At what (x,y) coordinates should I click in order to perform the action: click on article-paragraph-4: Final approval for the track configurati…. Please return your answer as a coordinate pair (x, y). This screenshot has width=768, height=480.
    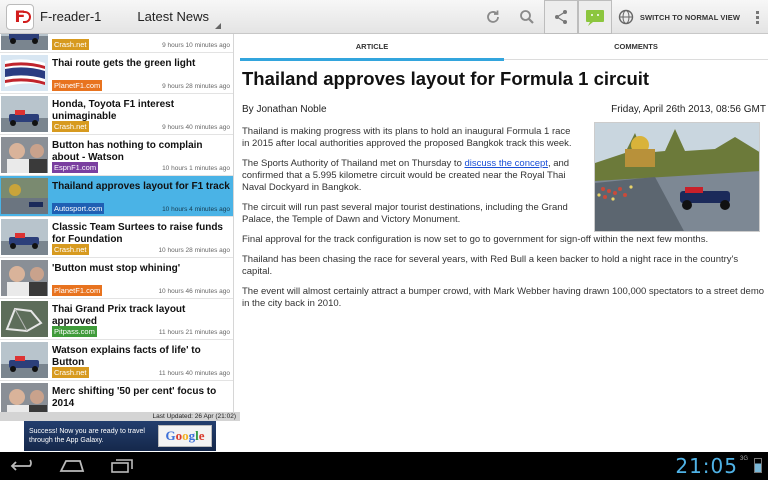
    Looking at the image, I should click on (475, 239).